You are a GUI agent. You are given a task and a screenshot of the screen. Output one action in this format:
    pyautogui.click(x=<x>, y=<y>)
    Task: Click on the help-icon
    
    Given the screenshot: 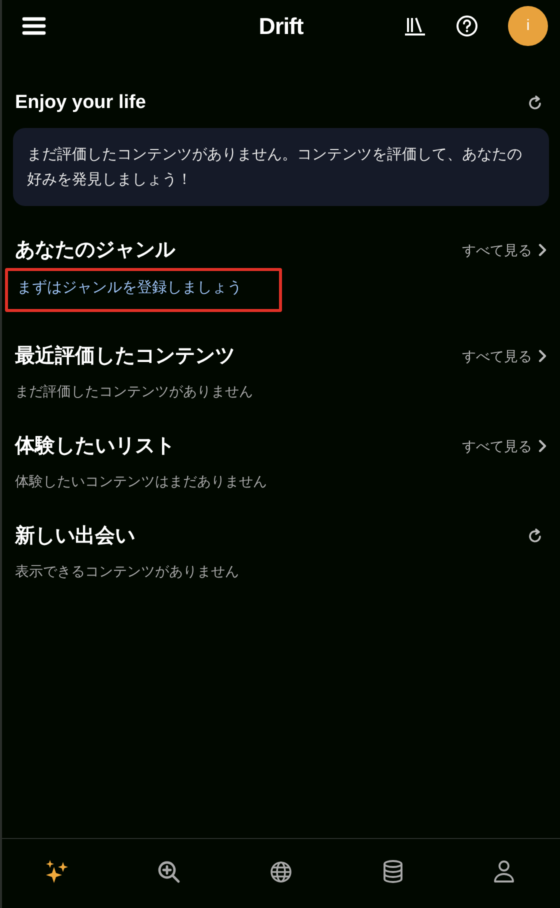 What is the action you would take?
    pyautogui.click(x=467, y=26)
    